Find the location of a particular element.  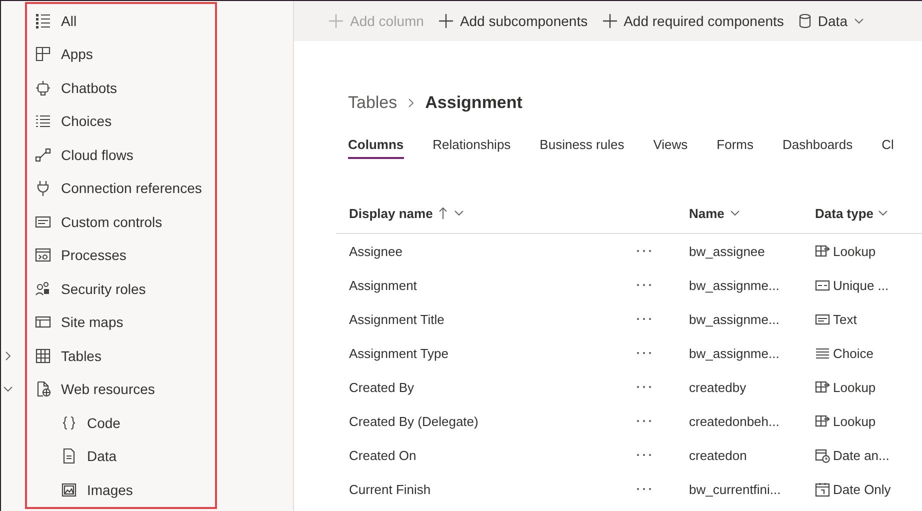

toolbar-button: Add required components is located at coordinates (693, 21).